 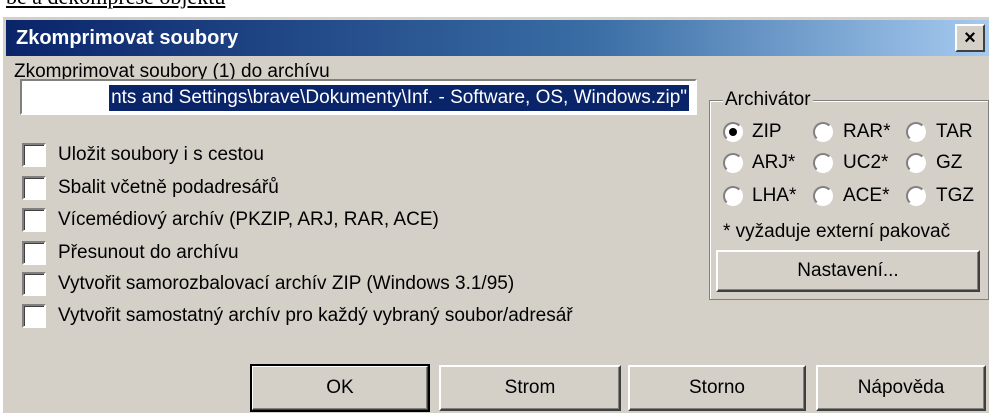 I want to click on cancel-button-label: Storno, so click(x=717, y=387).